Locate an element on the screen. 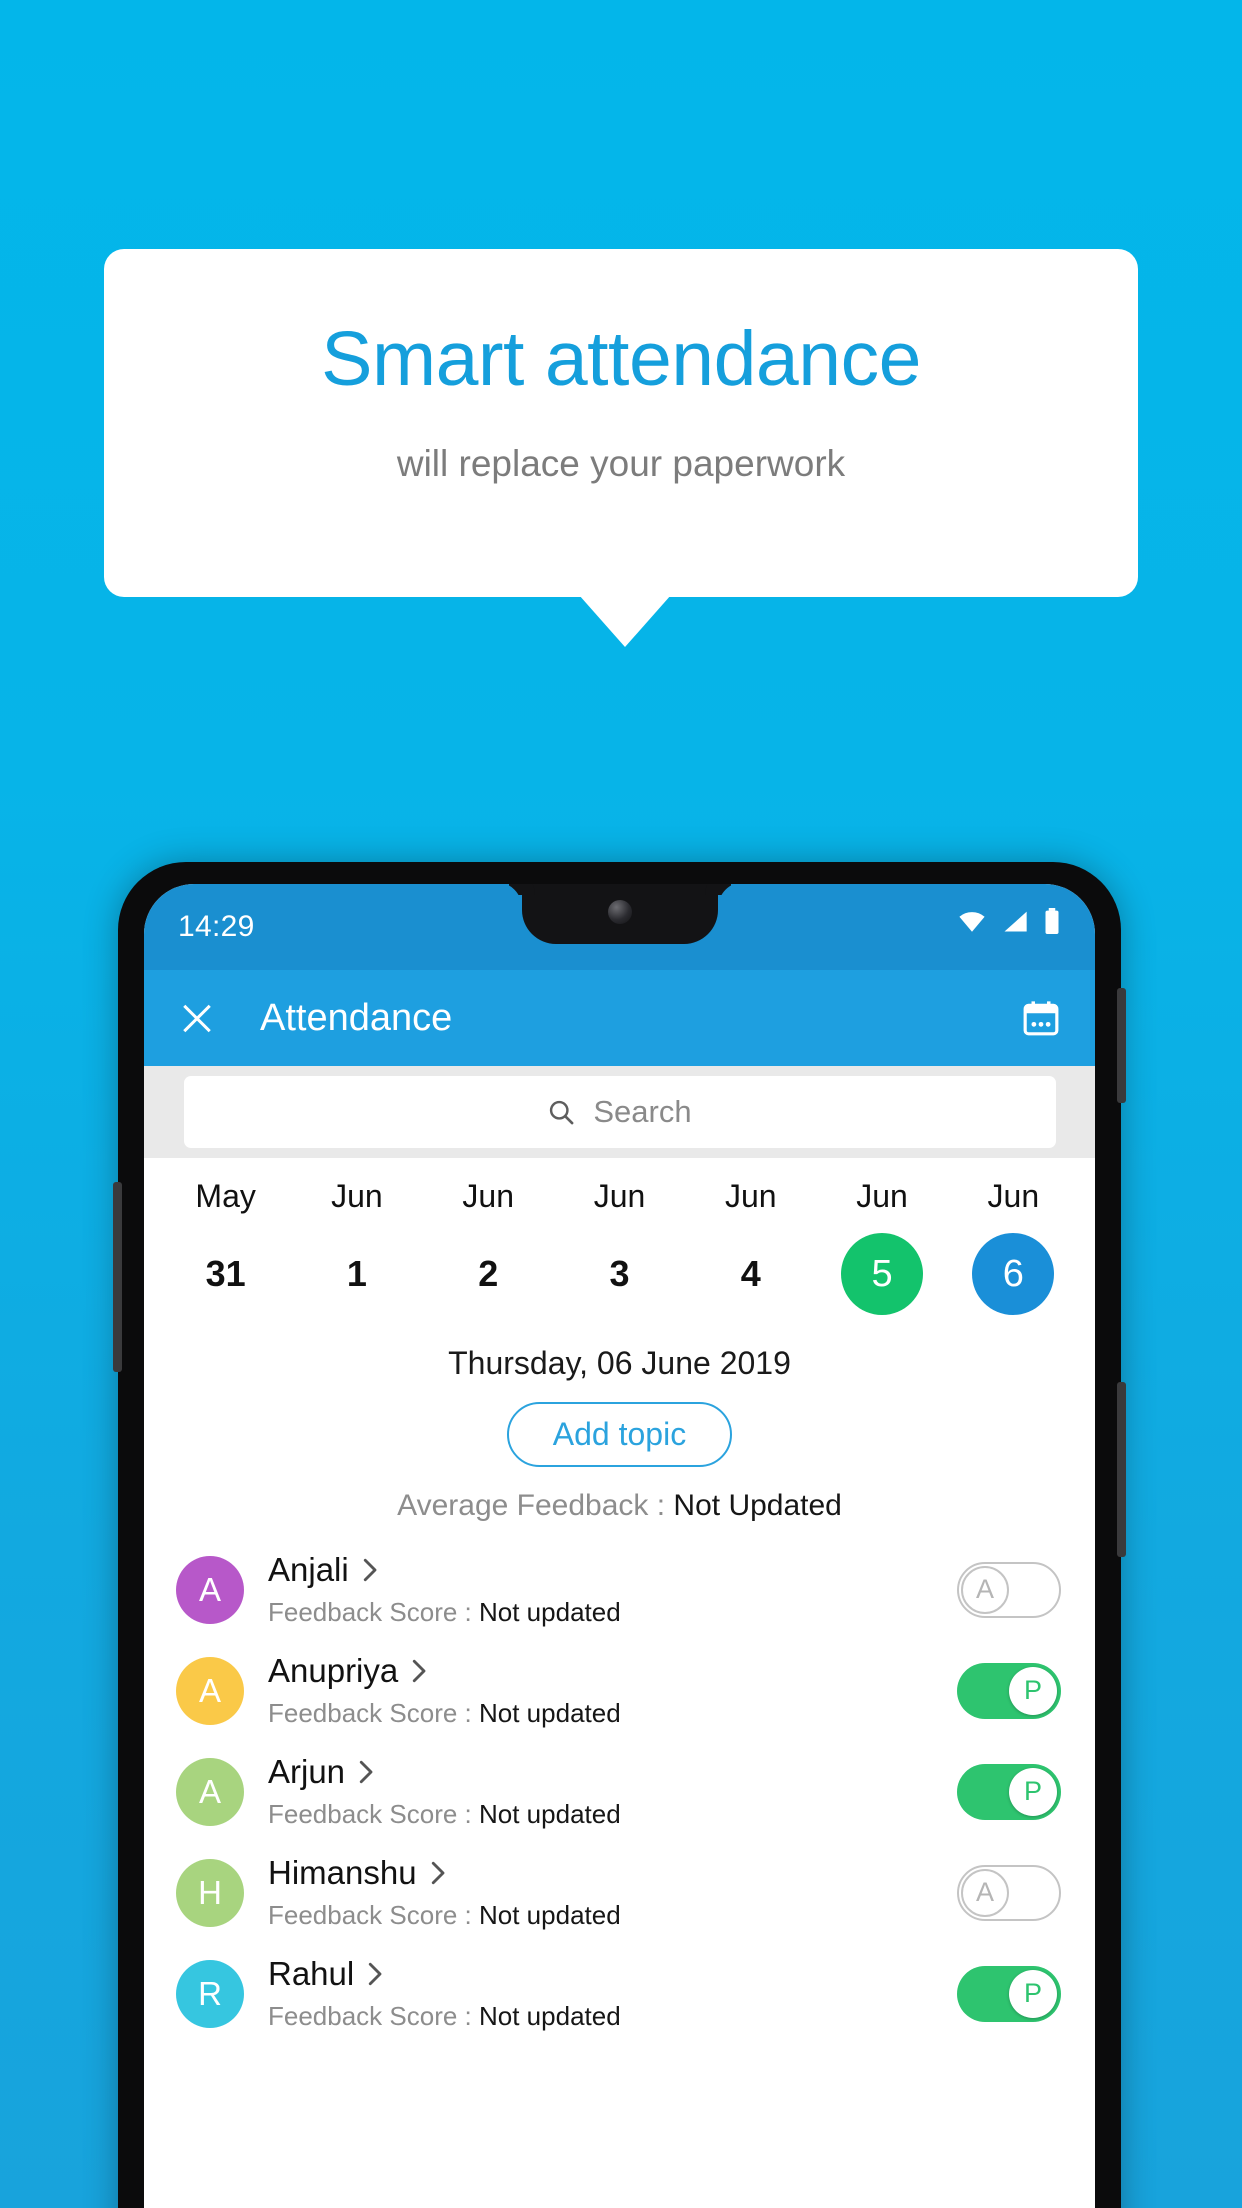  student-name-line: Himanshu is located at coordinates (612, 1873).